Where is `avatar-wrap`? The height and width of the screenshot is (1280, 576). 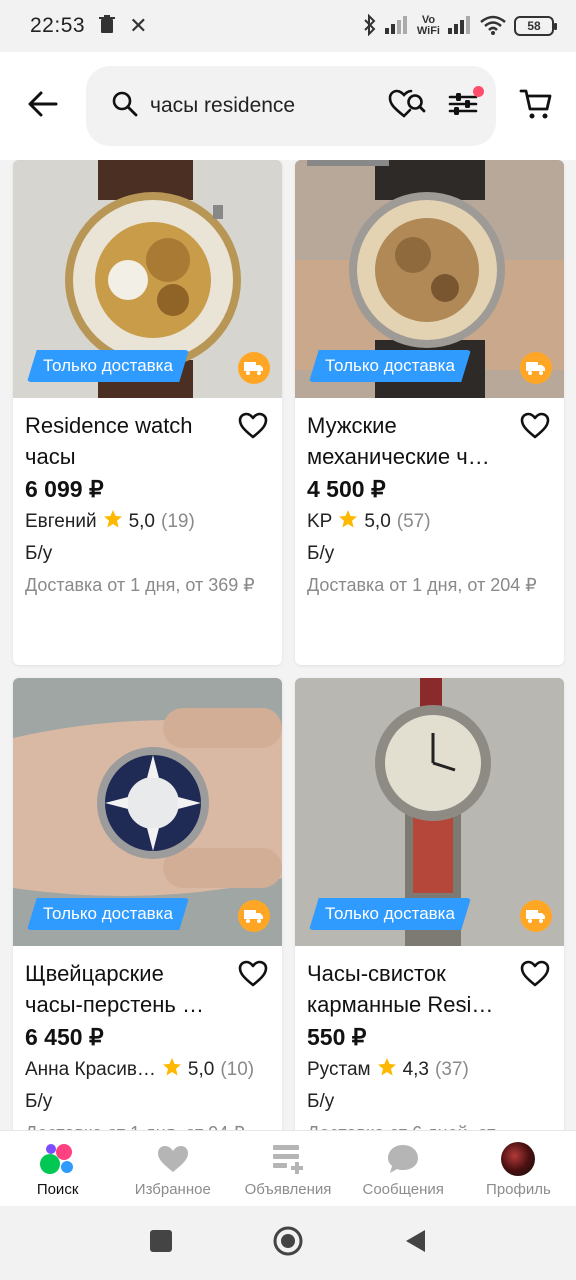 avatar-wrap is located at coordinates (518, 1159).